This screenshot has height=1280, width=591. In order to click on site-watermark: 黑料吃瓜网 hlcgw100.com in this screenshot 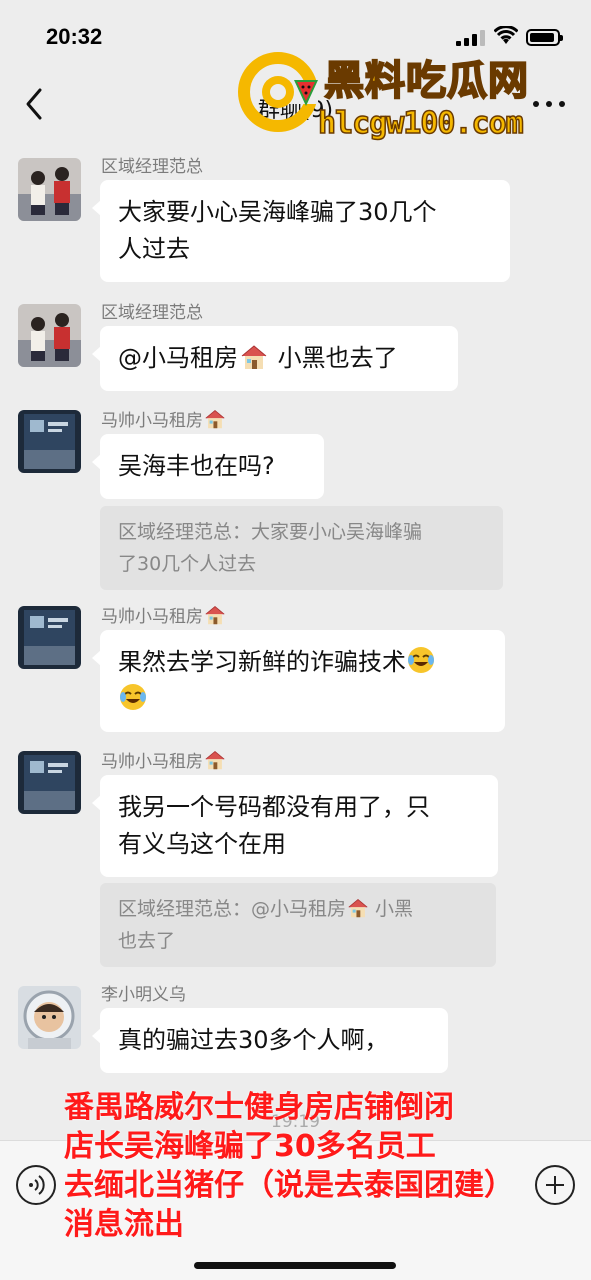, I will do `click(413, 98)`.